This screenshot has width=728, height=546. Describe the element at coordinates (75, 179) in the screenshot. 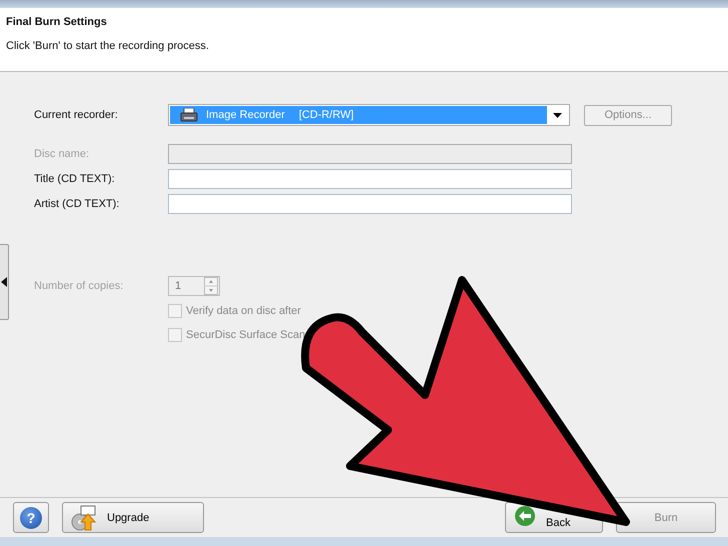

I see `field-label: Title (CD TEXT):` at that location.